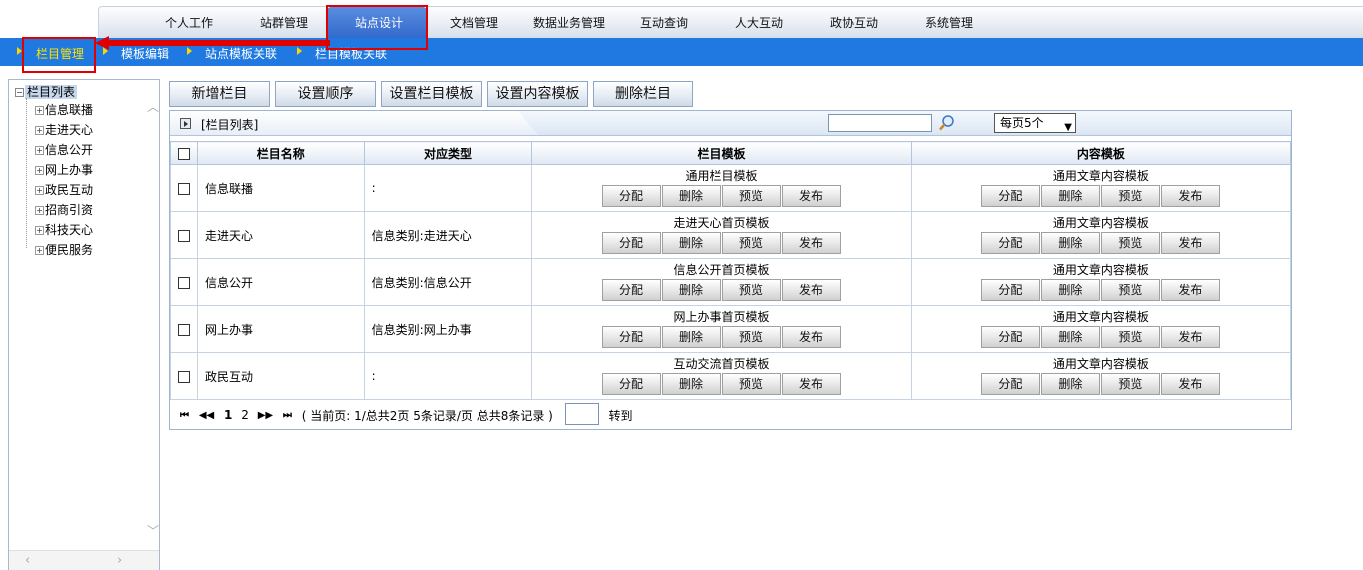 This screenshot has width=1363, height=570. I want to click on set-order-button: 设置顺序, so click(325, 94).